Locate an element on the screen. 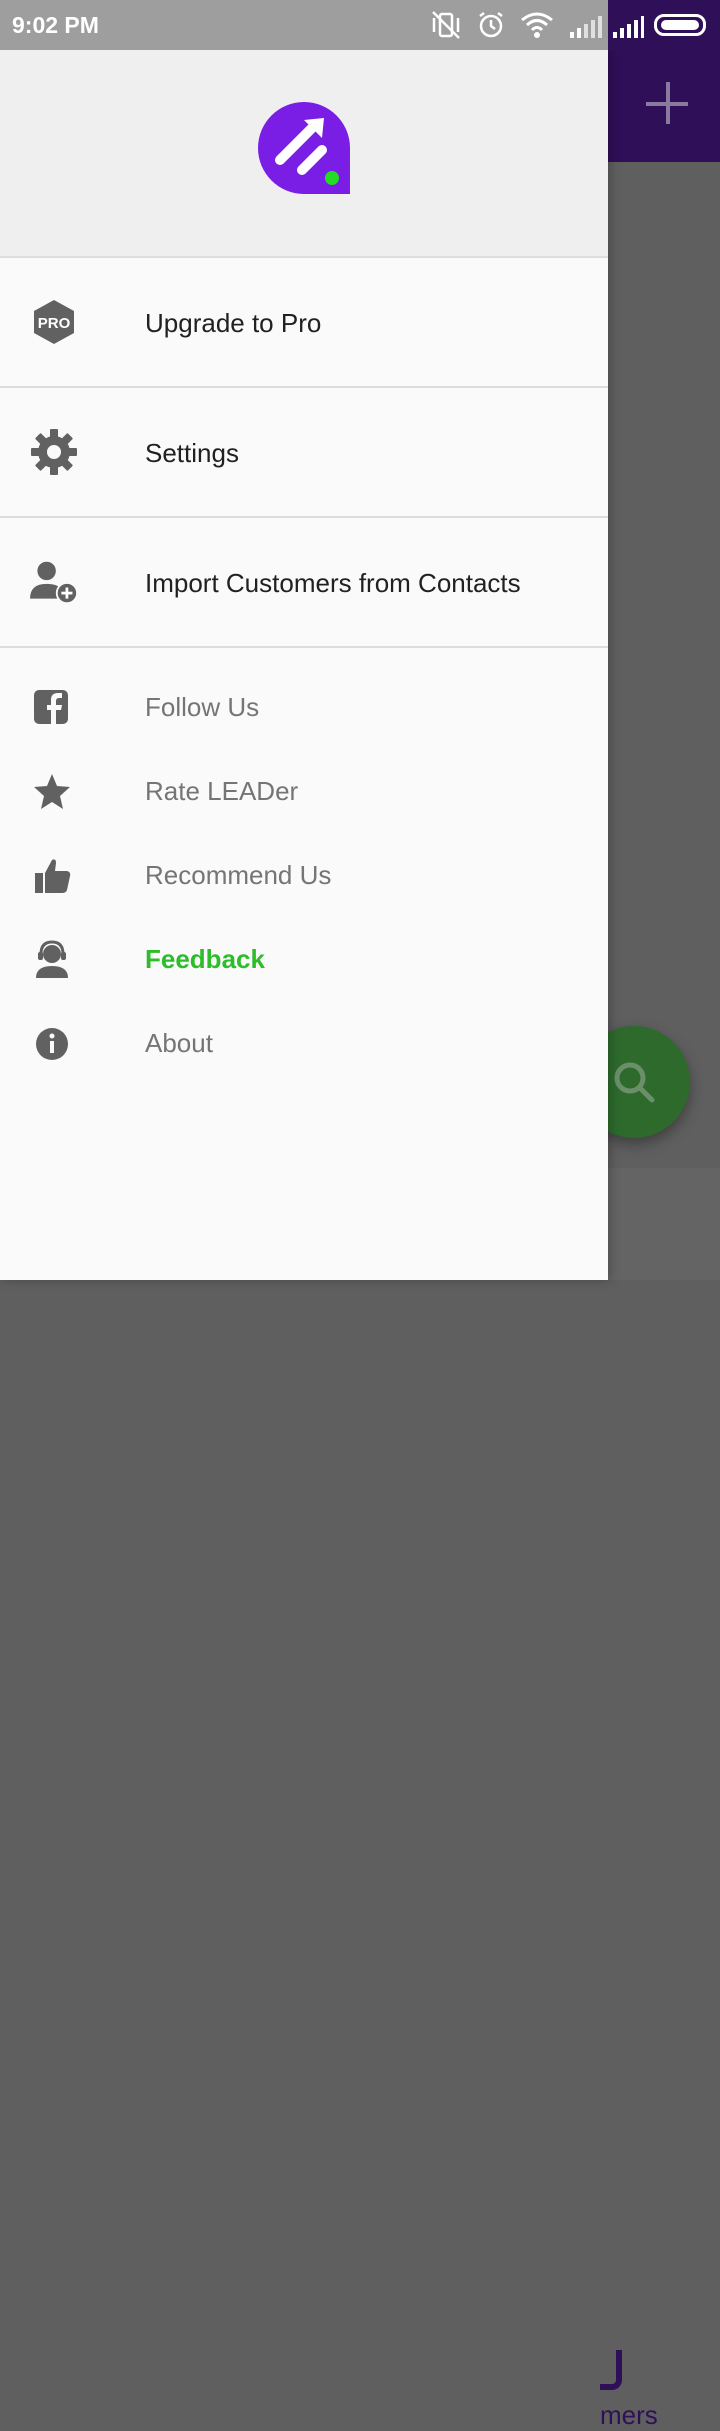  battery-icon is located at coordinates (680, 25).